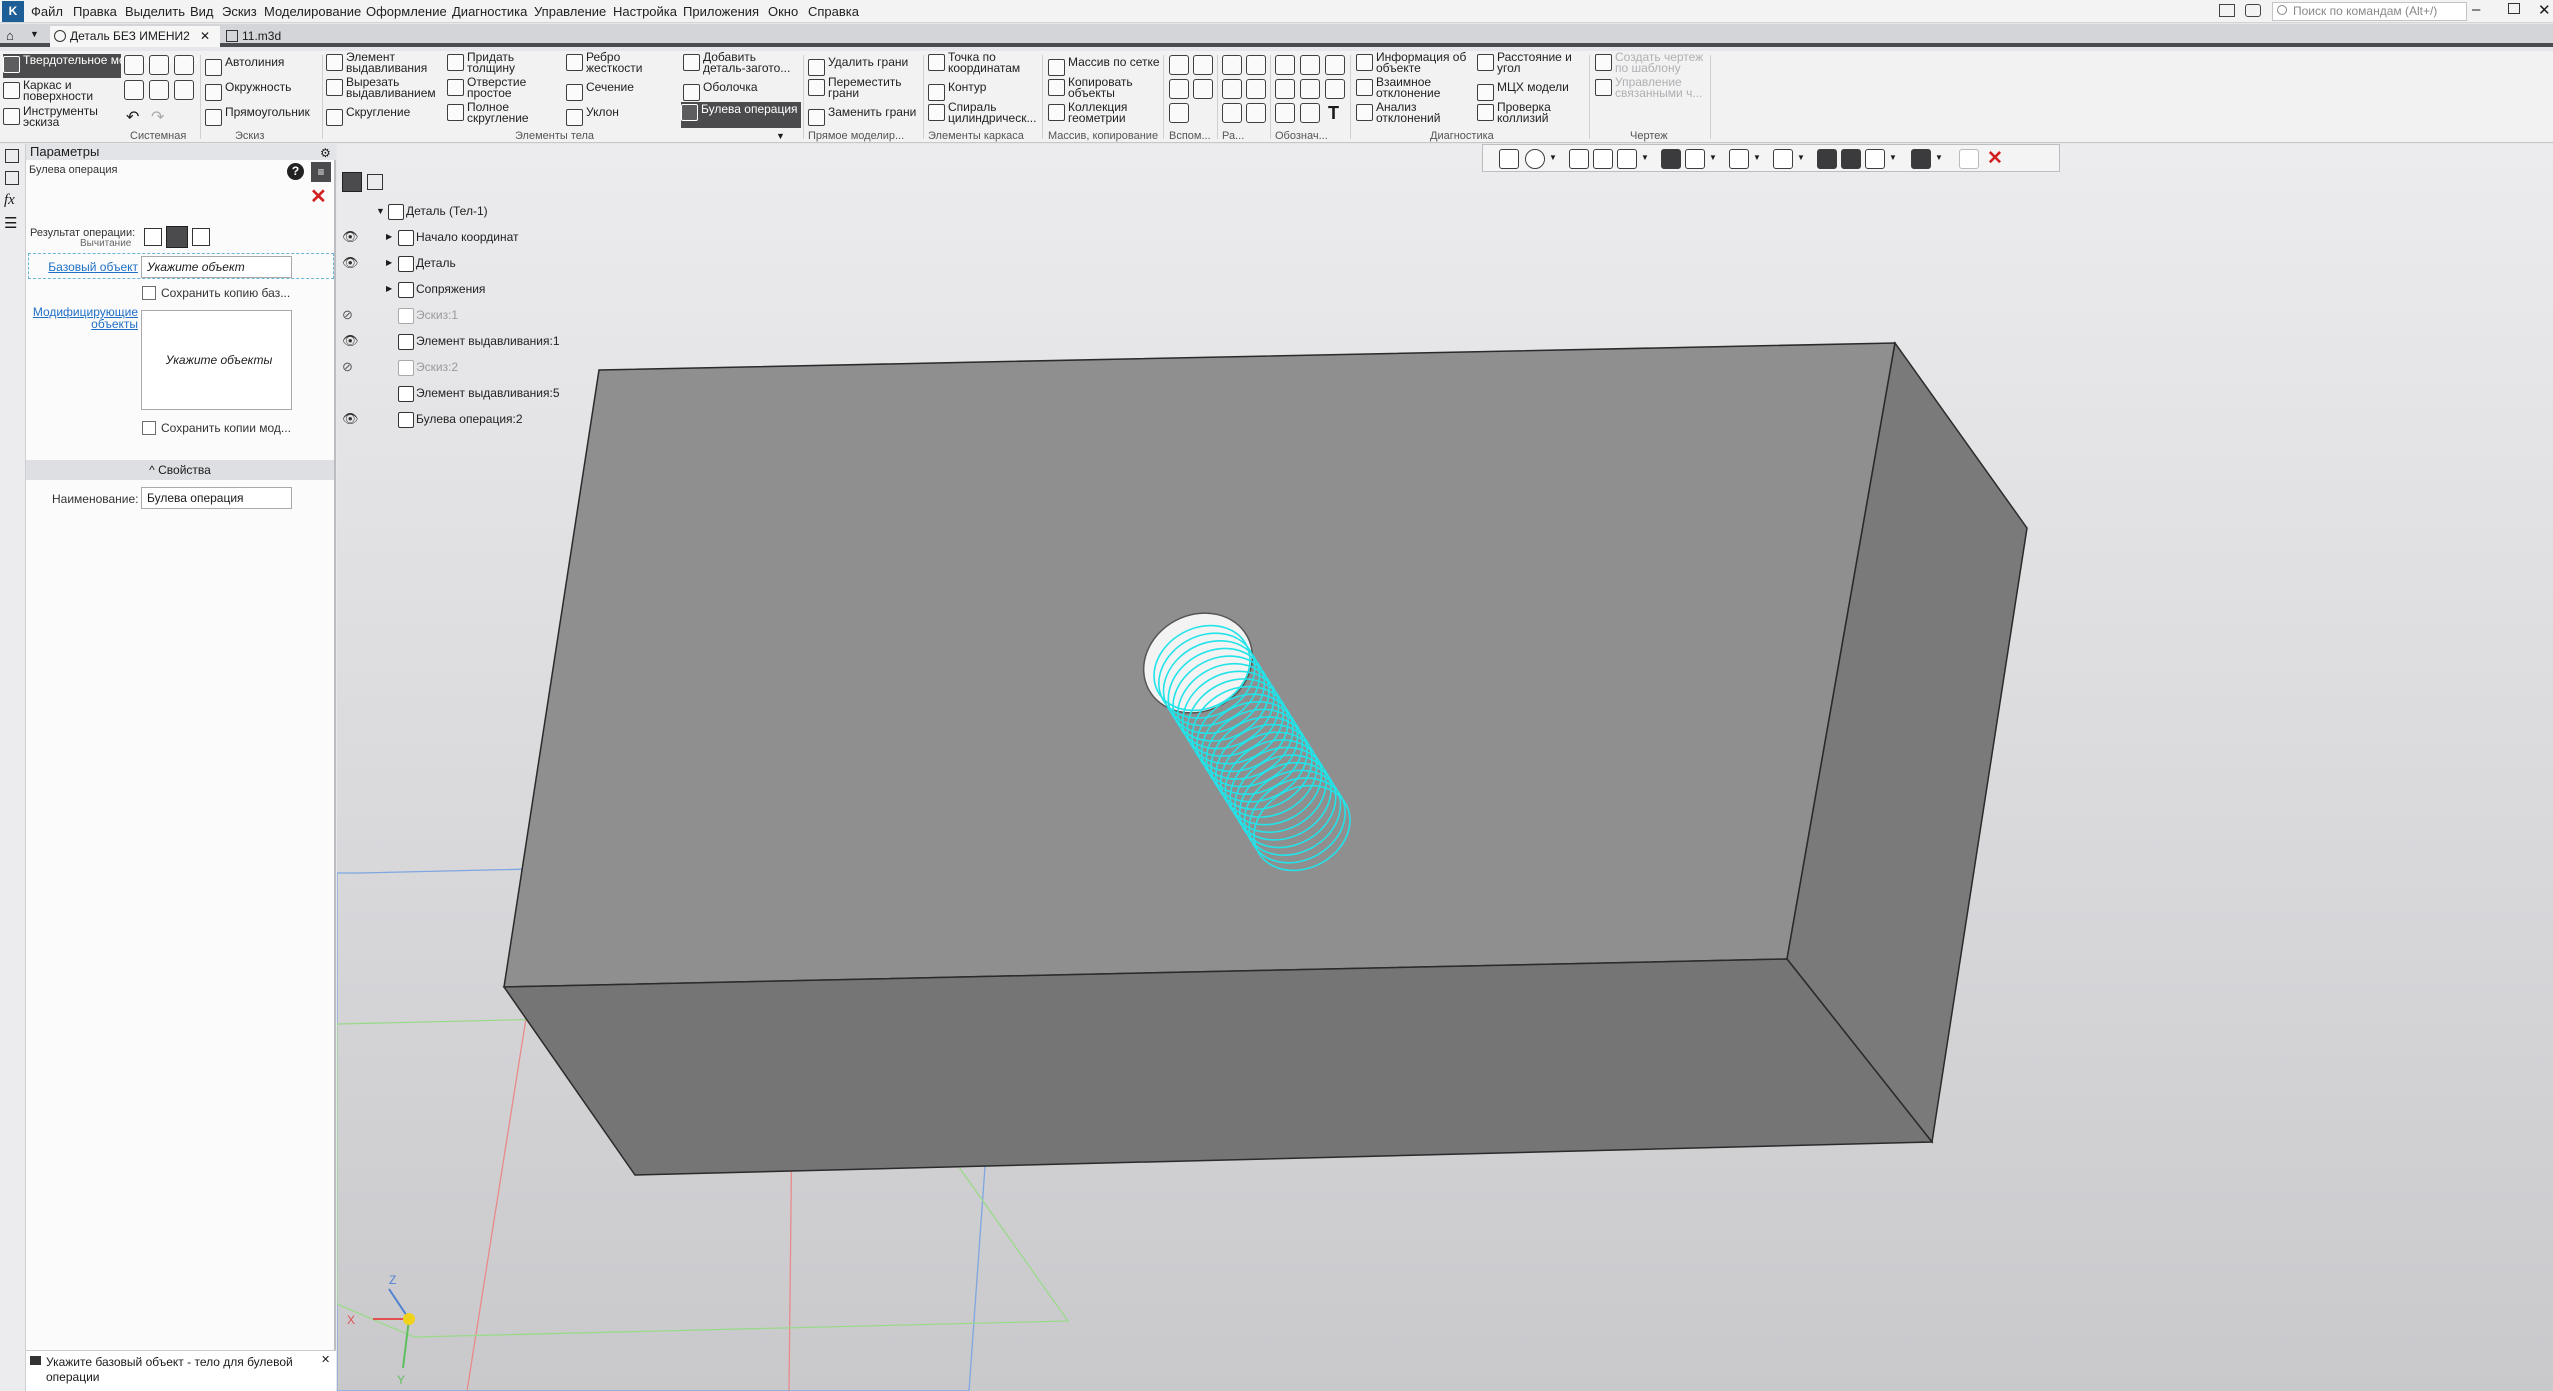 The height and width of the screenshot is (1391, 2553). What do you see at coordinates (428, 368) in the screenshot?
I see `tree-sketch-2: Эскиз:2` at bounding box center [428, 368].